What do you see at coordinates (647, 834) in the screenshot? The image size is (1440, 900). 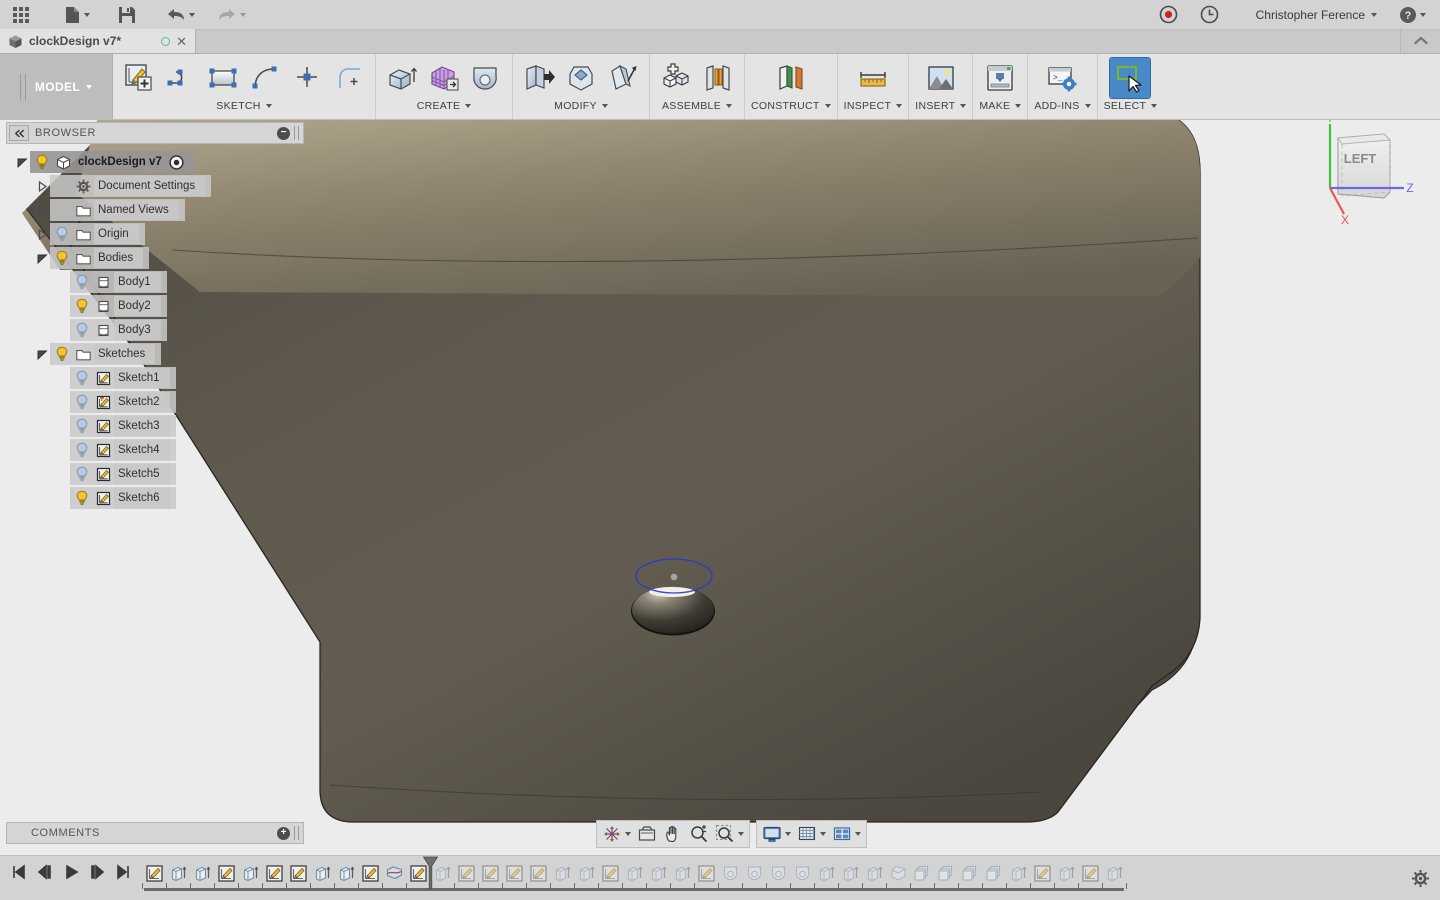 I see `look-at-button` at bounding box center [647, 834].